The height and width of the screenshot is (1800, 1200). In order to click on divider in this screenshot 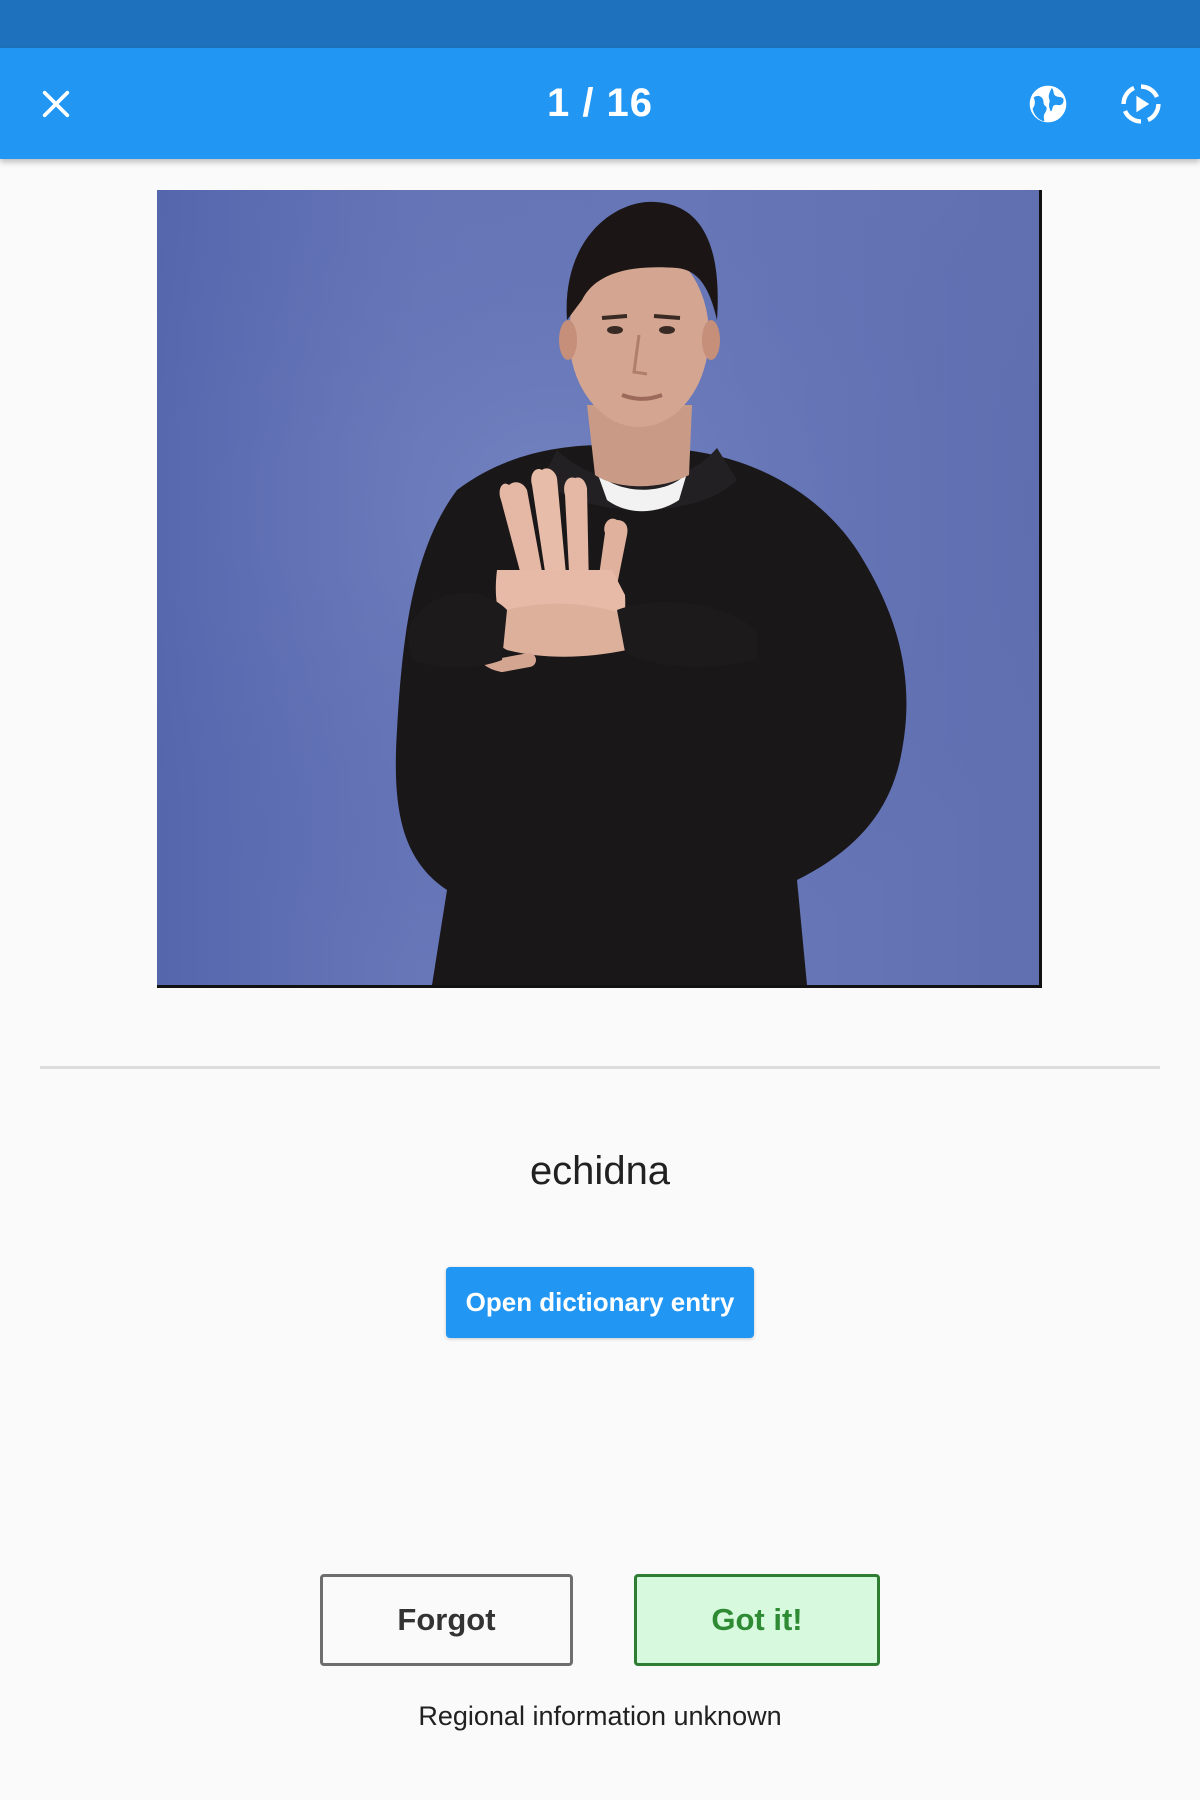, I will do `click(600, 1067)`.